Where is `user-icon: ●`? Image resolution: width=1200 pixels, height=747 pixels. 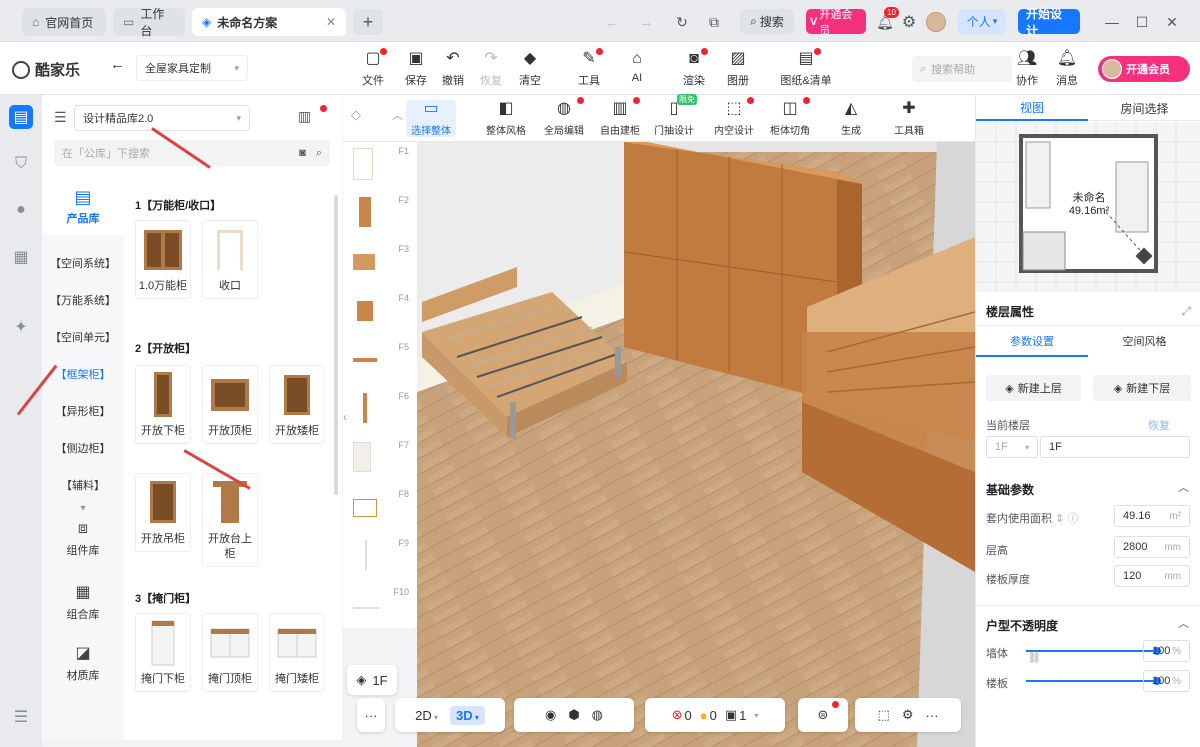
user-icon: ● is located at coordinates (21, 210).